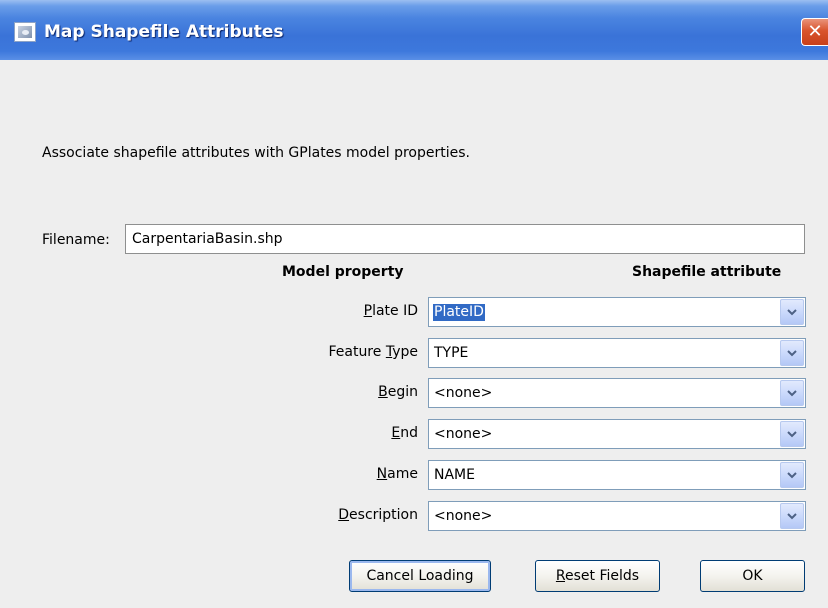 This screenshot has width=828, height=608. I want to click on reset-fields-button: Reset Fields, so click(597, 576).